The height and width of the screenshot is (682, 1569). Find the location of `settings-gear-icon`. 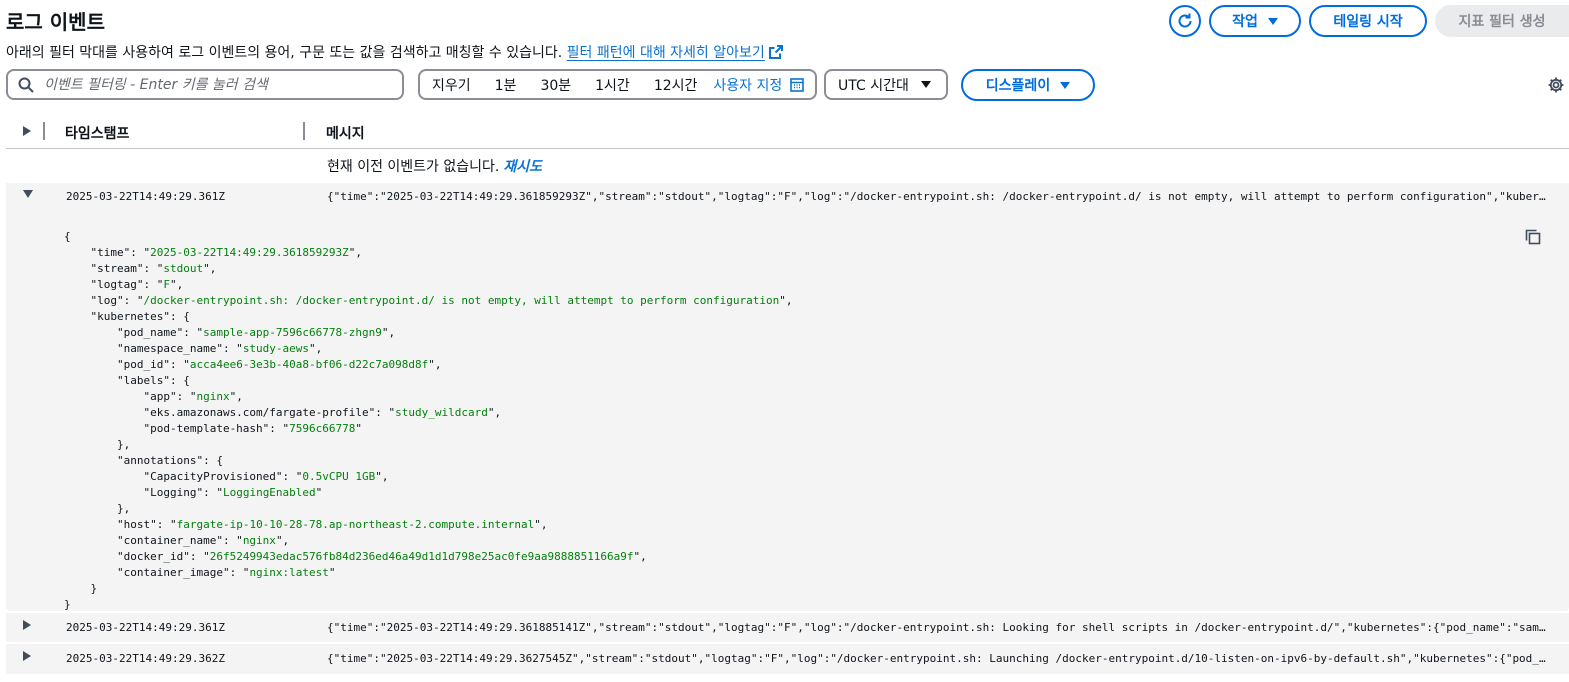

settings-gear-icon is located at coordinates (1556, 85).